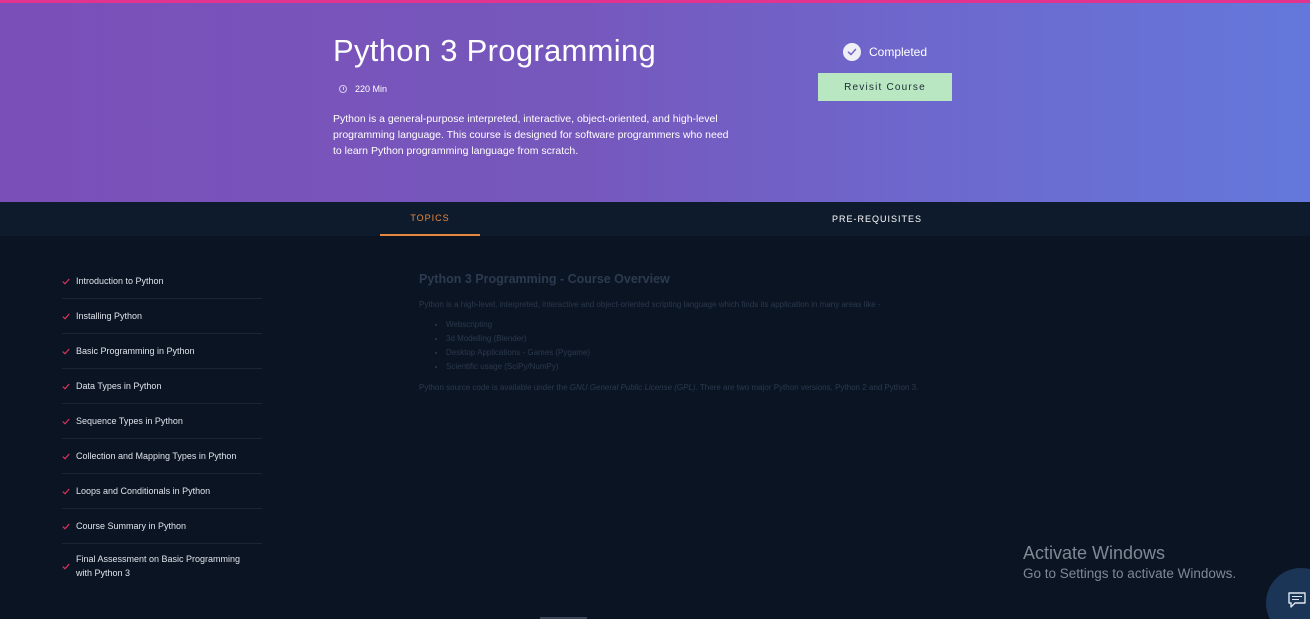  I want to click on list-item: Desktop Applications - Games (Pygame), so click(712, 353).